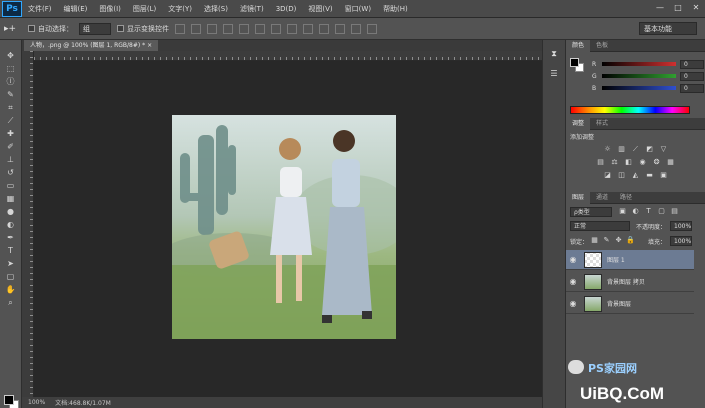 This screenshot has width=705, height=408. Describe the element at coordinates (614, 162) in the screenshot. I see `color-balance-icon: ⚖` at that location.